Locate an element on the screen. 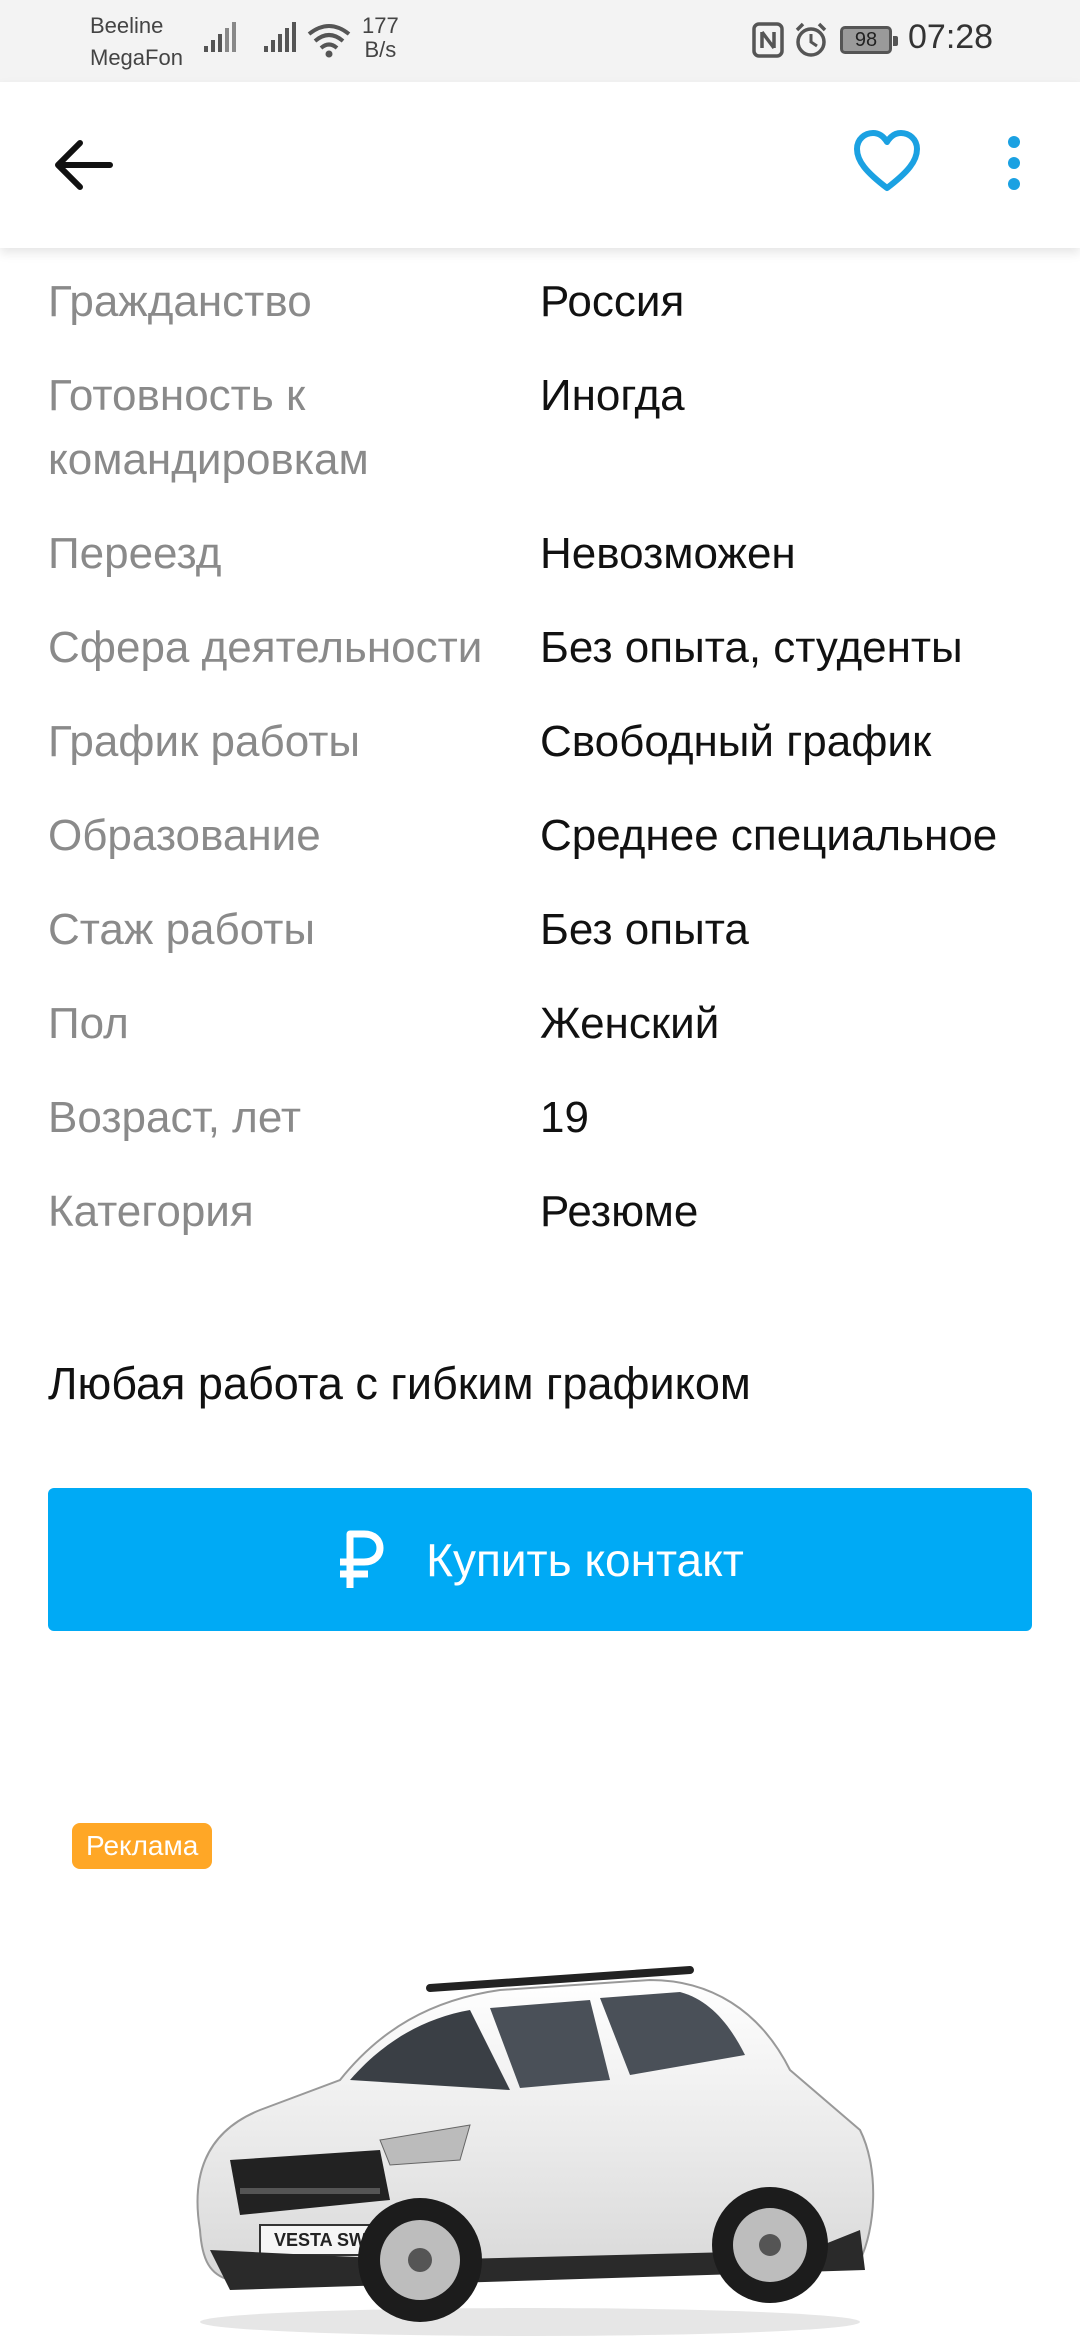  detail-value: Резюме is located at coordinates (619, 1211).